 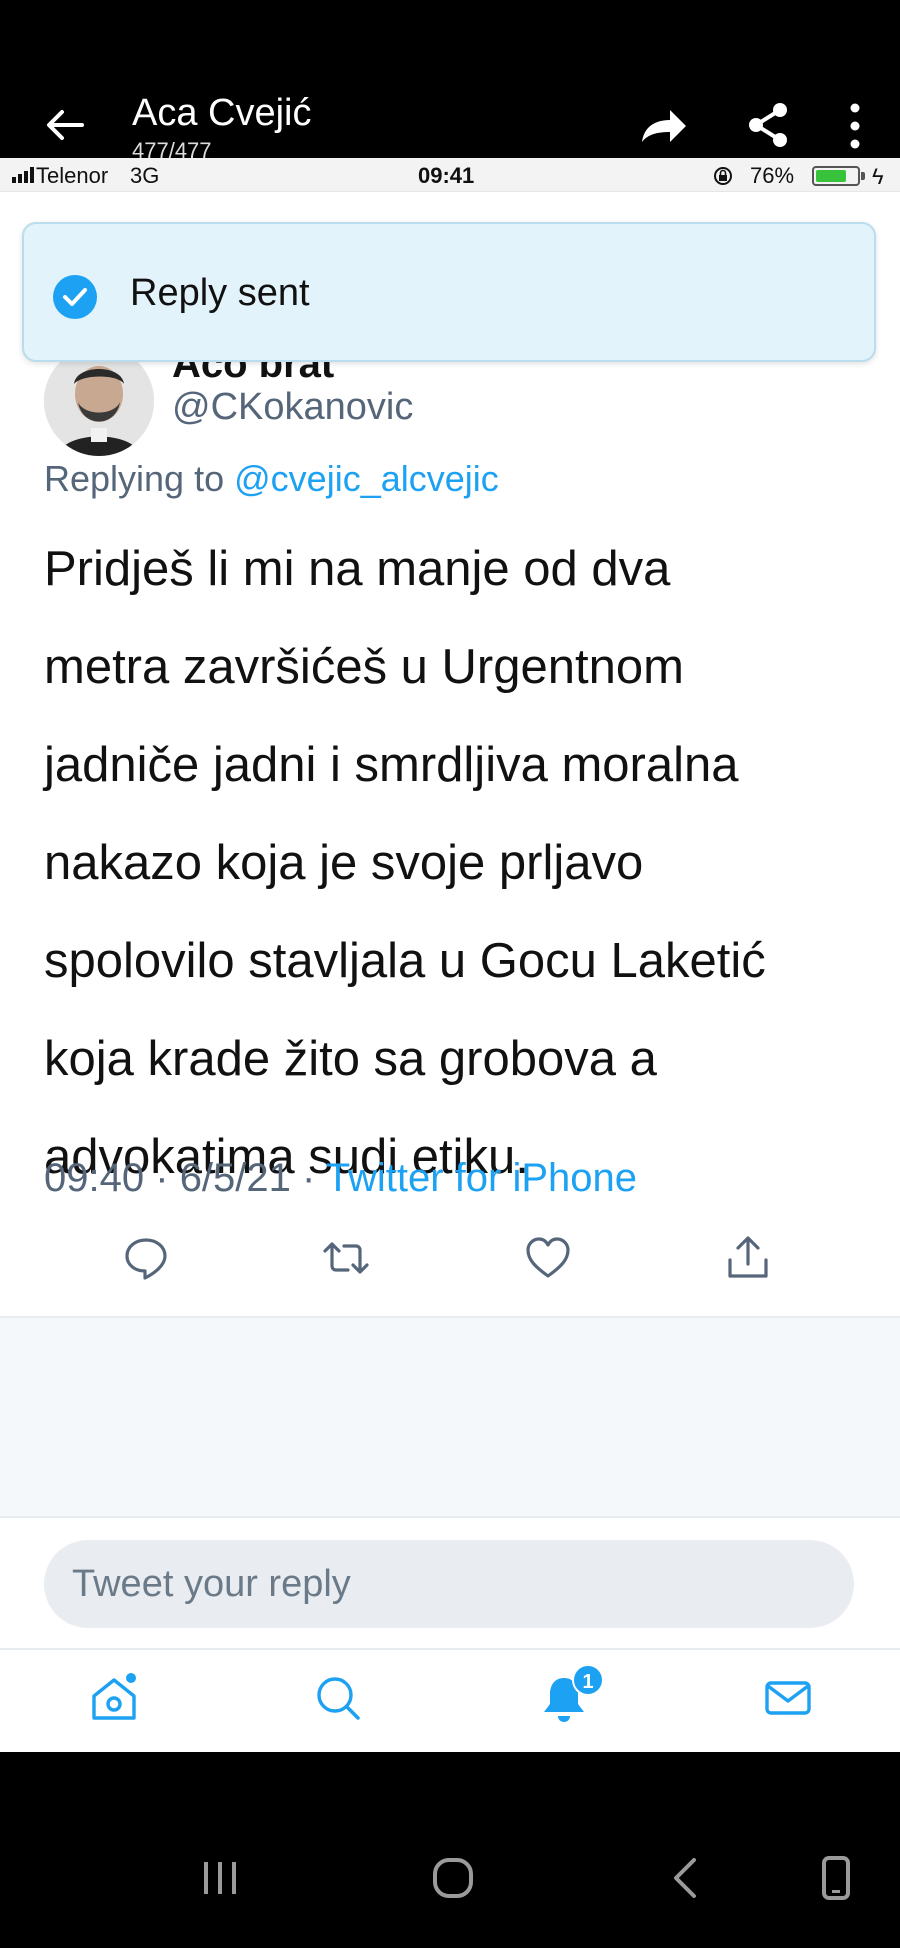 I want to click on viewer-title: Aca Cvejić, so click(x=222, y=113).